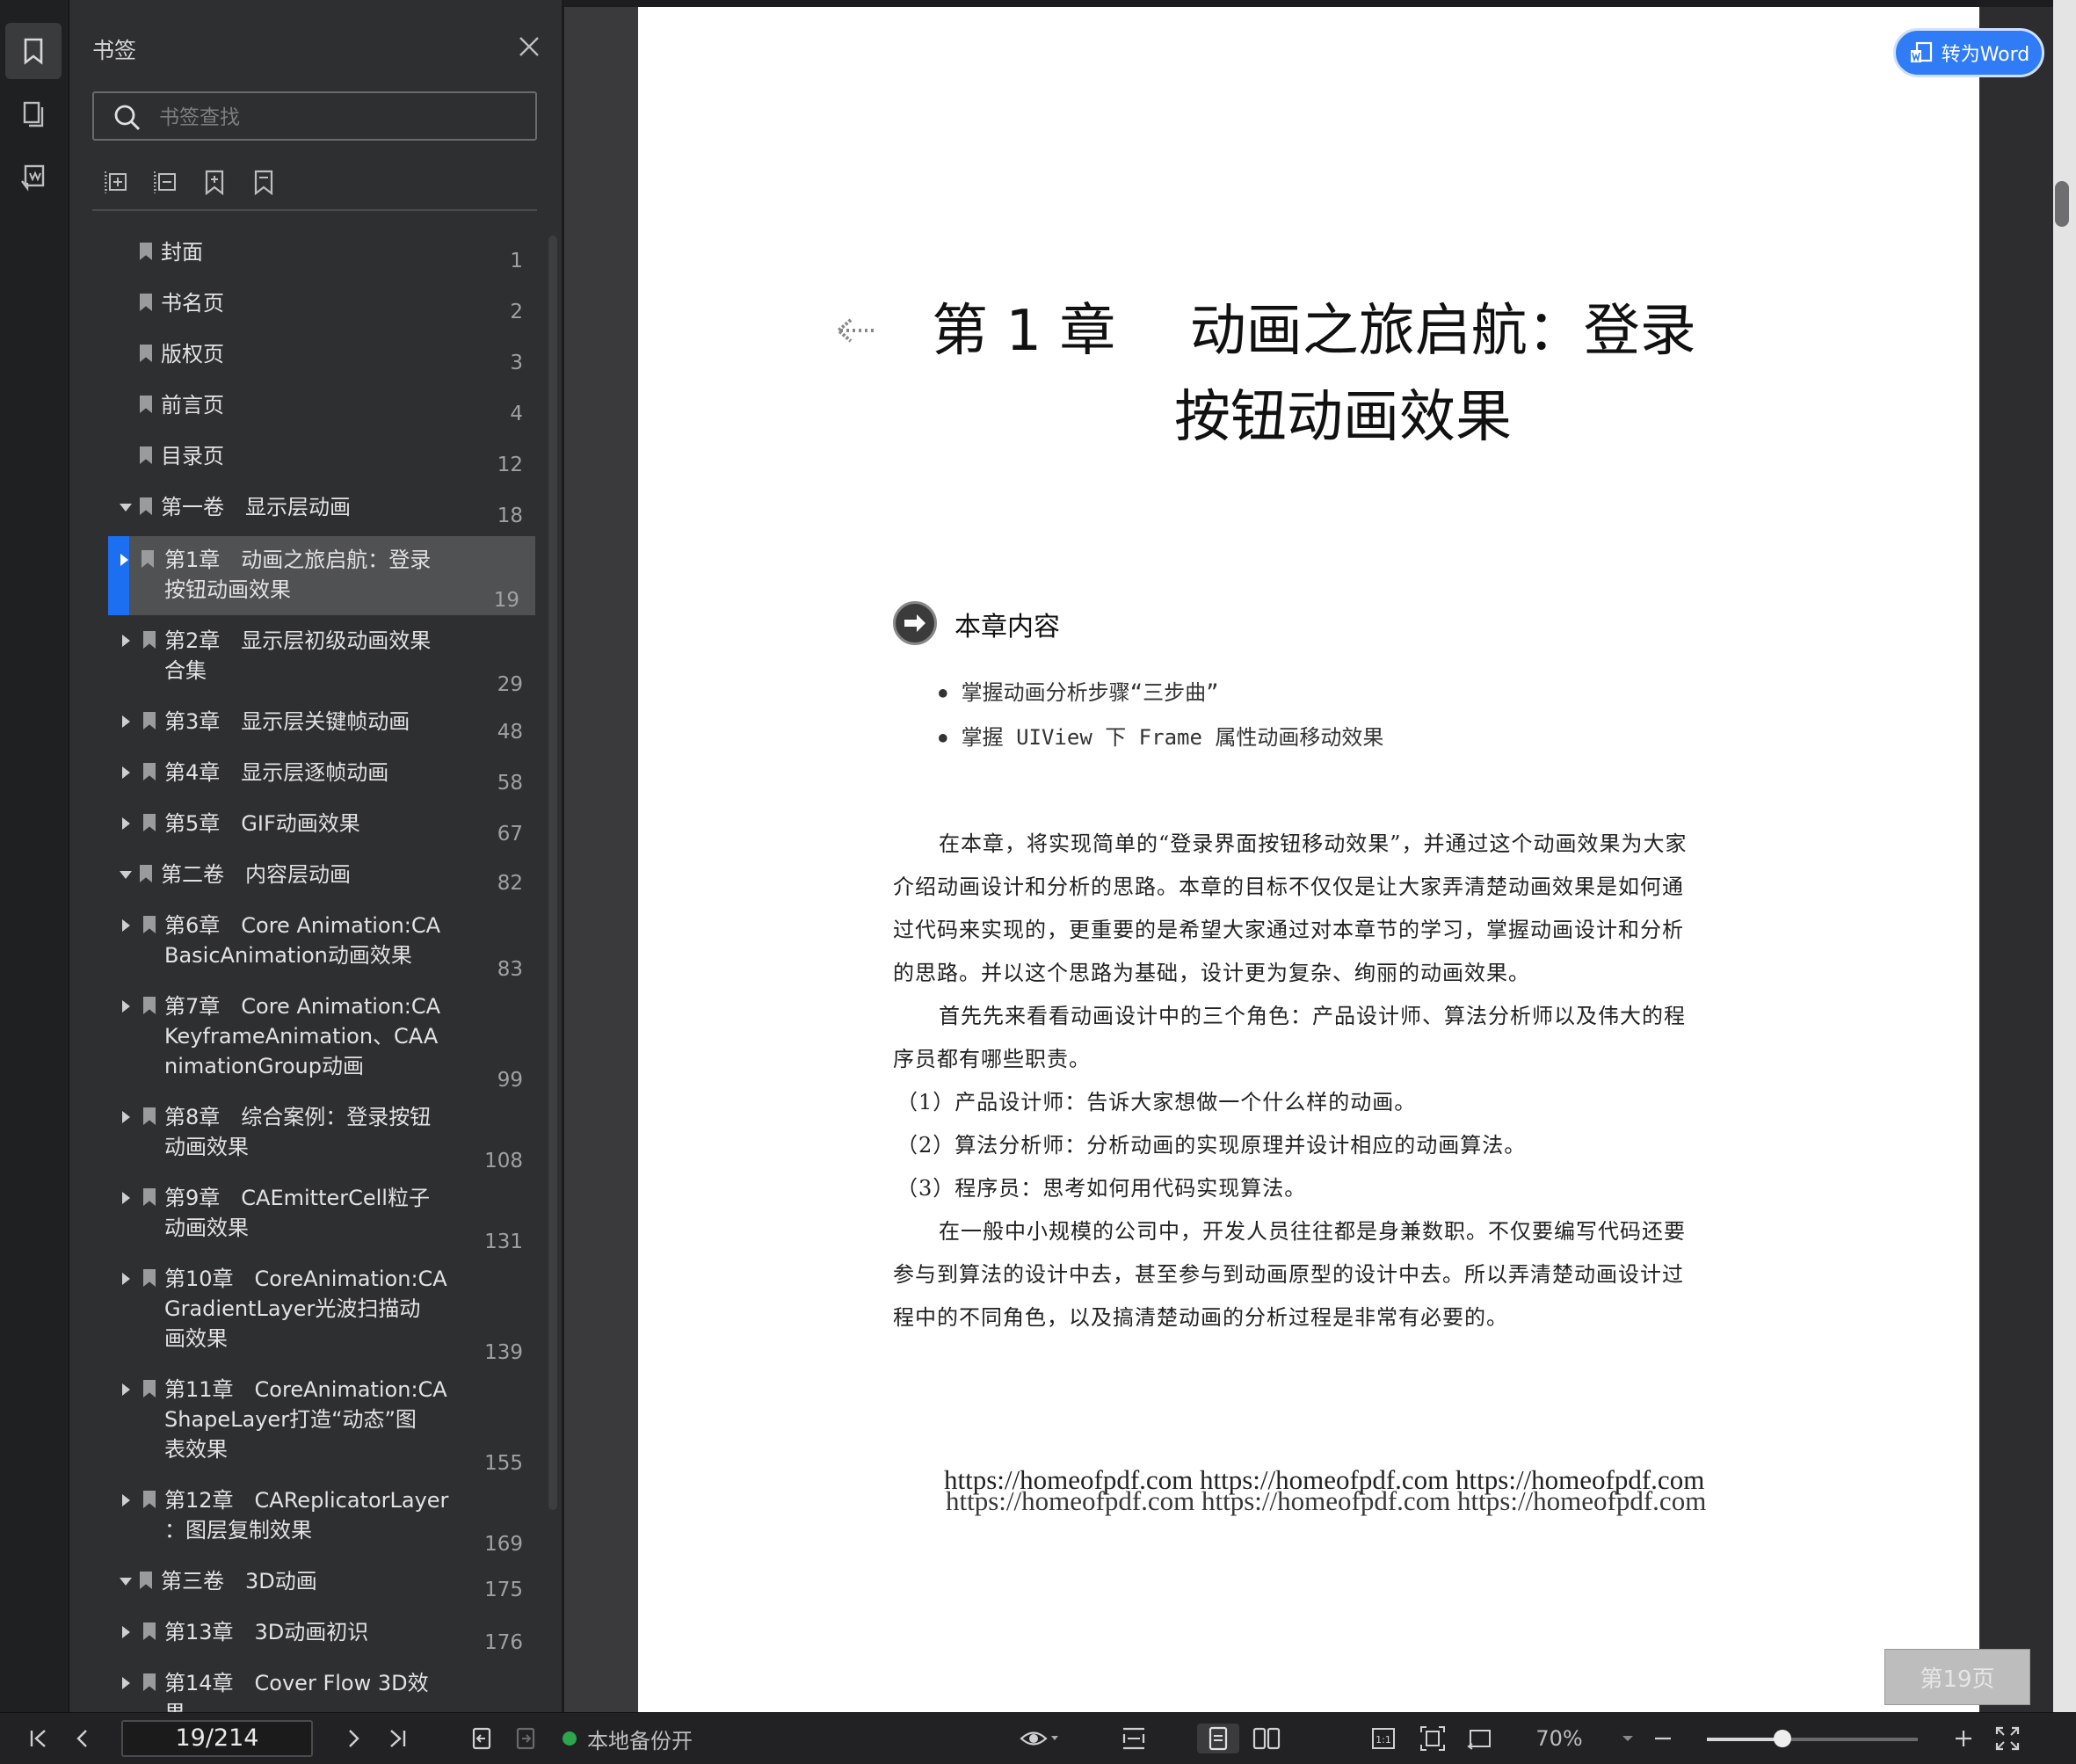  I want to click on actual-size-button: 1:1, so click(1383, 1738).